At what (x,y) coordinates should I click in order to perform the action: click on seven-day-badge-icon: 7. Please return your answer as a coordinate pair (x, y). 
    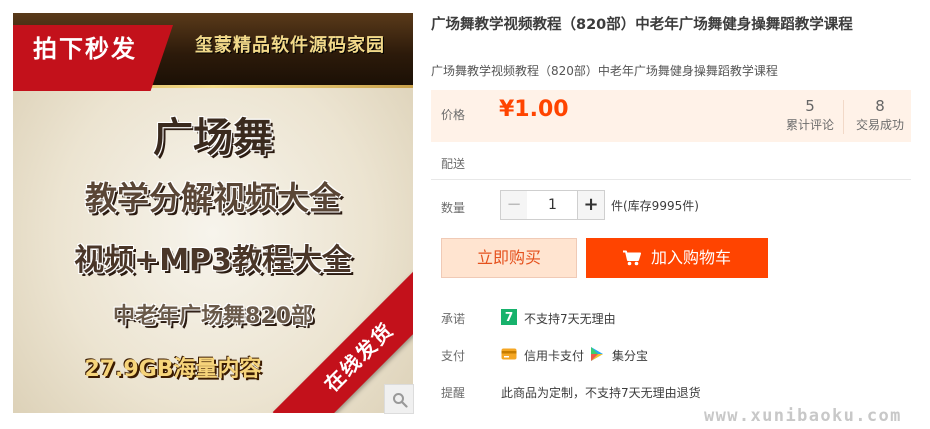
    Looking at the image, I should click on (509, 317).